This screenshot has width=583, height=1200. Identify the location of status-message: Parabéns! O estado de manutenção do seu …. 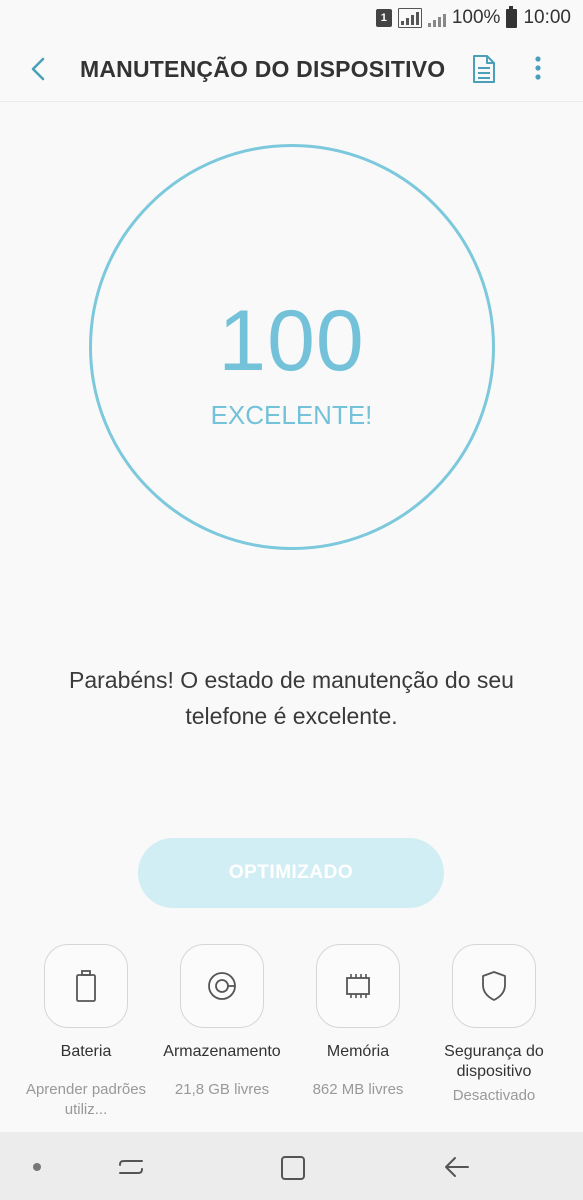
(291, 698).